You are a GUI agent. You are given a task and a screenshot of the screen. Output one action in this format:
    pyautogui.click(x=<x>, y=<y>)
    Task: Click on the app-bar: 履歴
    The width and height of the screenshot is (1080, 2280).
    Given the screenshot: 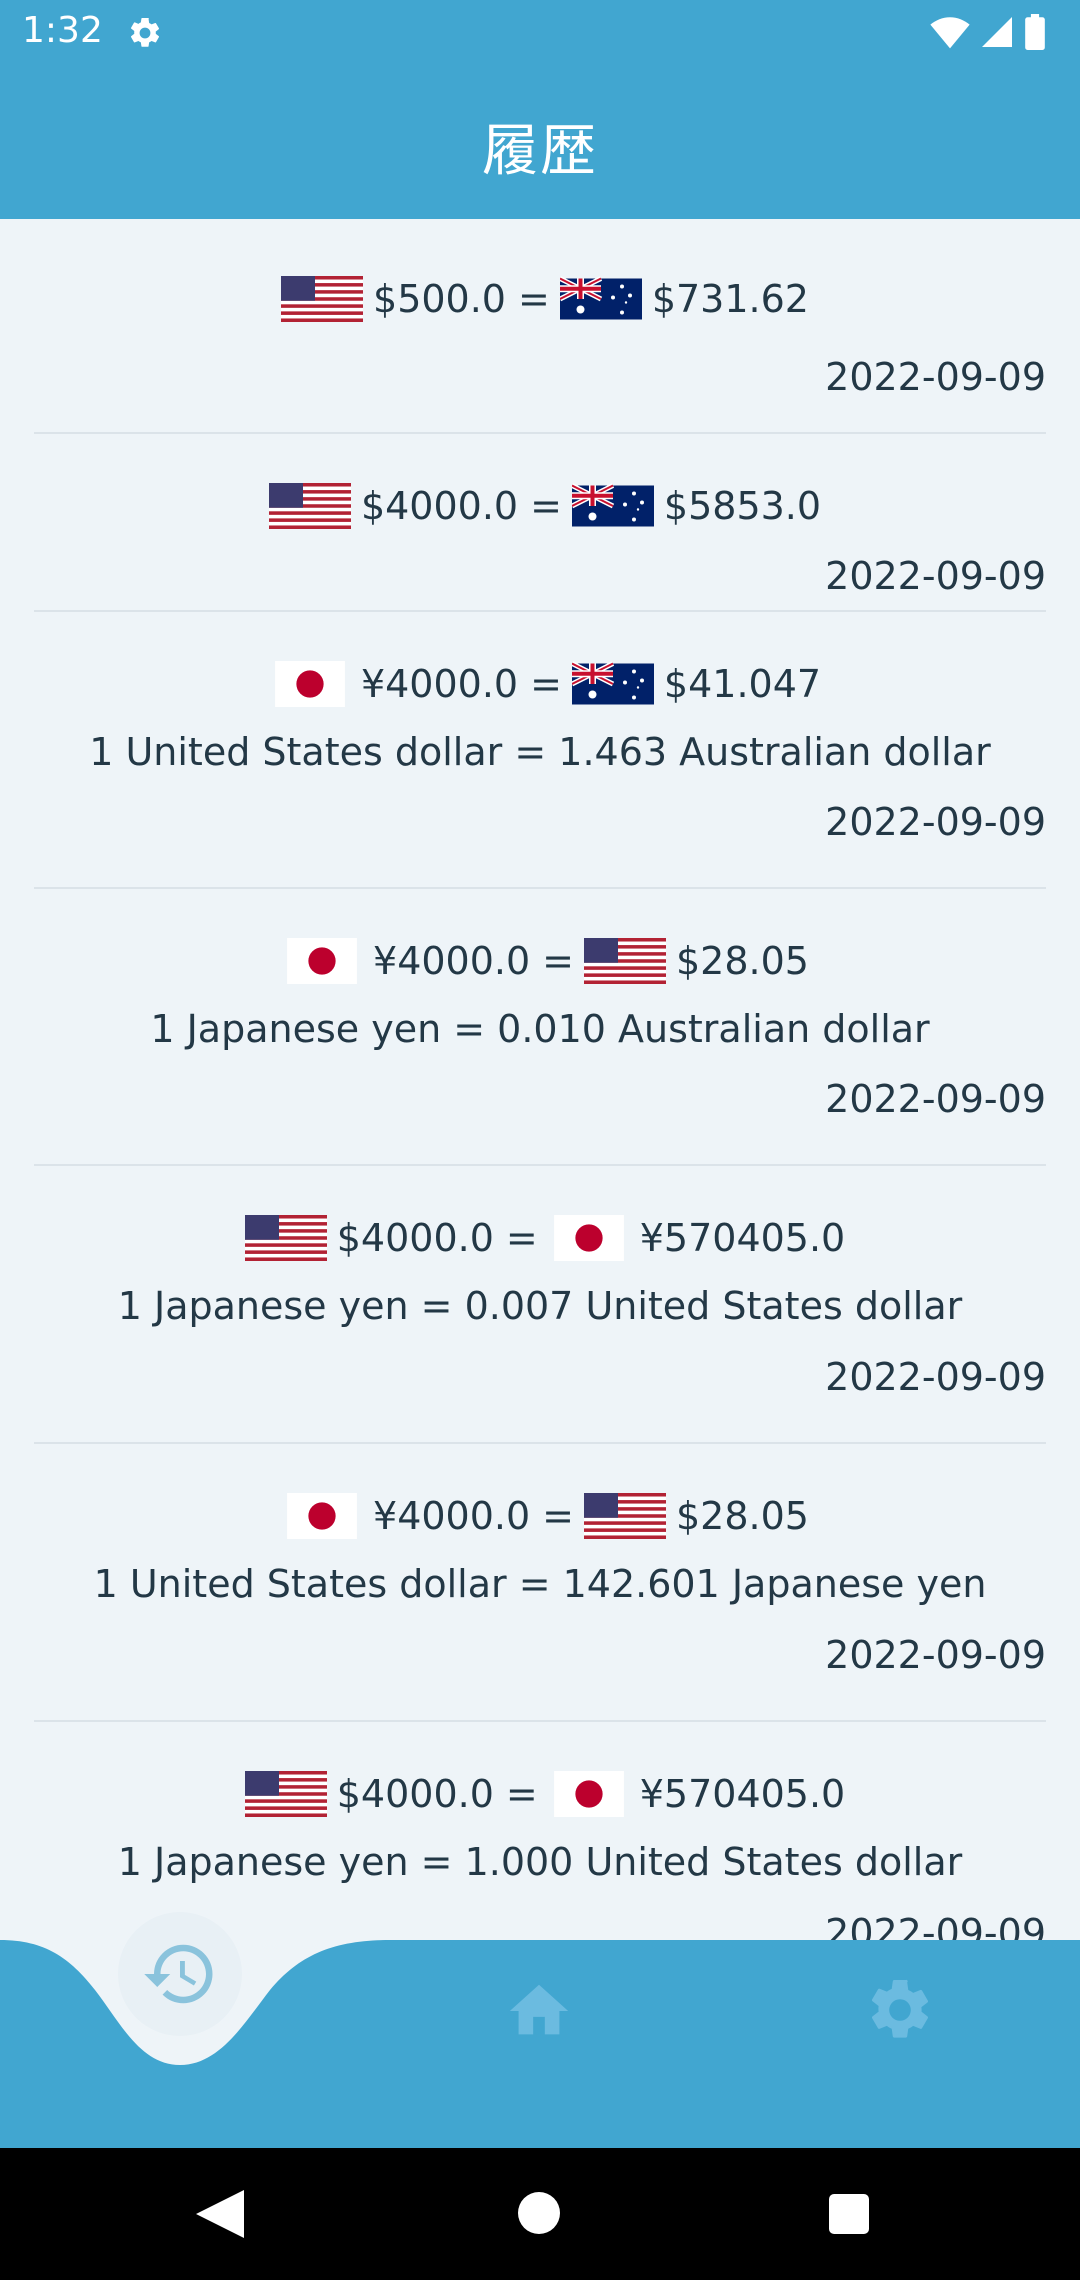 What is the action you would take?
    pyautogui.click(x=540, y=142)
    